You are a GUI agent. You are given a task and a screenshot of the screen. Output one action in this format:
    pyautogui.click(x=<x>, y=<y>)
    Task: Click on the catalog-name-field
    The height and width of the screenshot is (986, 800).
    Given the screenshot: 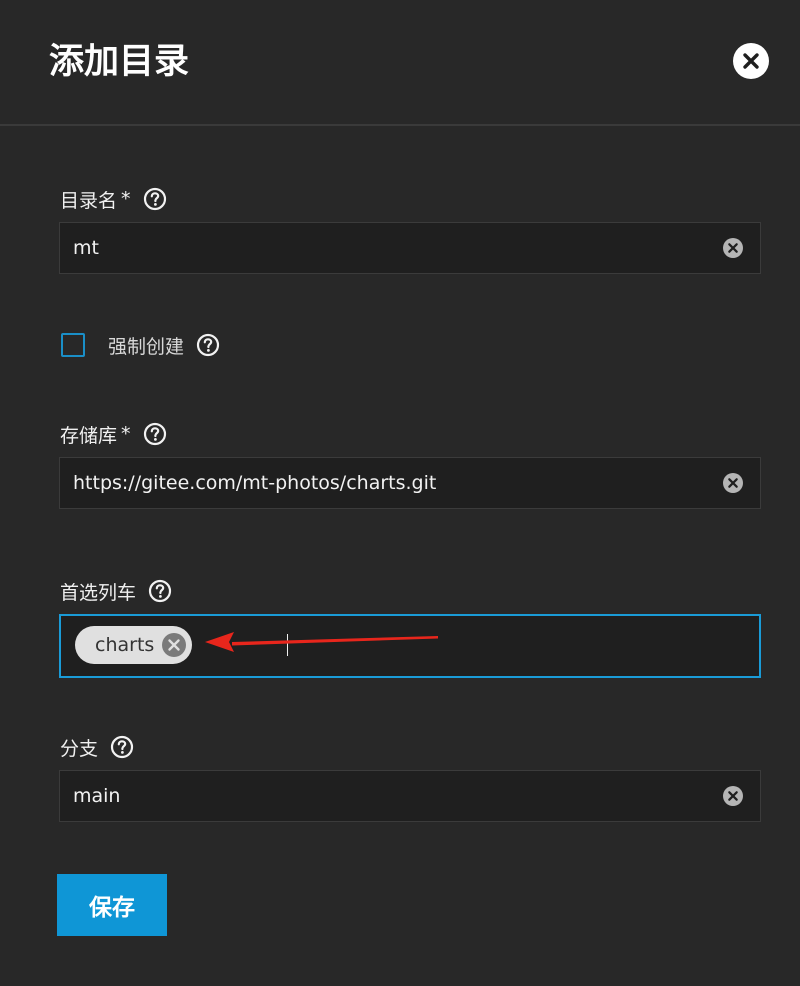 What is the action you would take?
    pyautogui.click(x=410, y=248)
    